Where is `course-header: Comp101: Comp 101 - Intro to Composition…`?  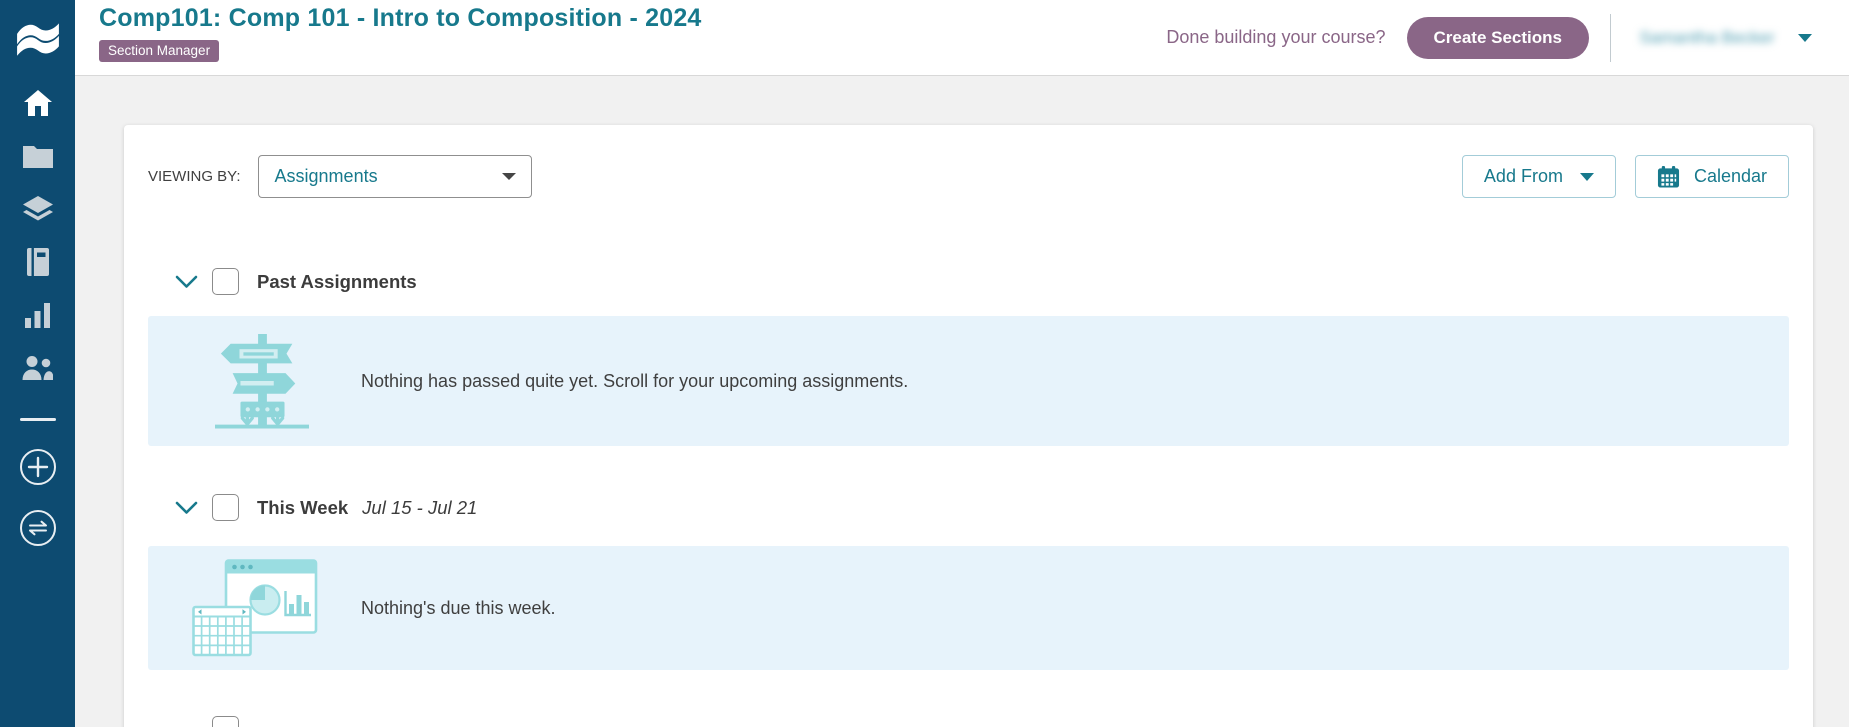 course-header: Comp101: Comp 101 - Intro to Composition… is located at coordinates (400, 31).